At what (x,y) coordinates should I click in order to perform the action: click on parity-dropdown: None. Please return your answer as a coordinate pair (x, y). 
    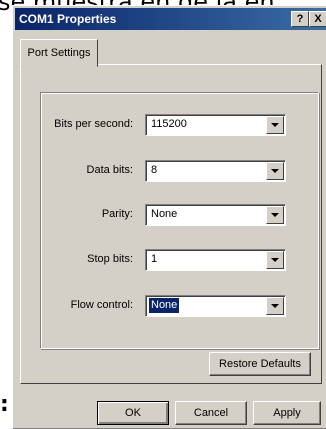
    Looking at the image, I should click on (215, 215).